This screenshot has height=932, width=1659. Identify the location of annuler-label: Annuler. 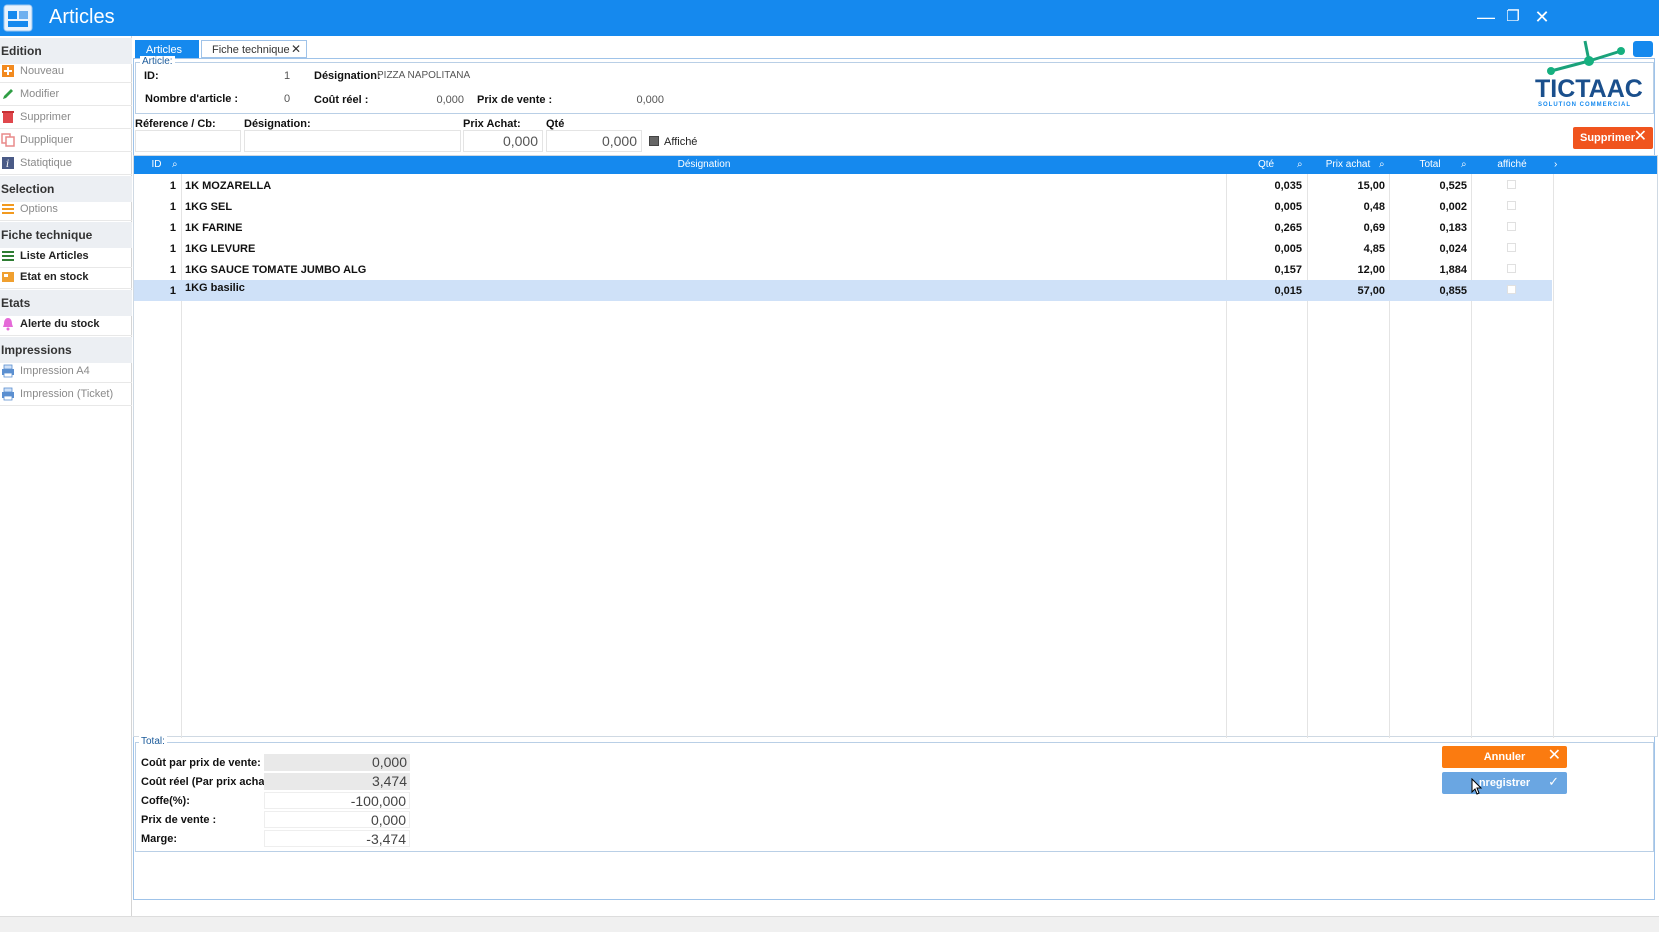
(1504, 757).